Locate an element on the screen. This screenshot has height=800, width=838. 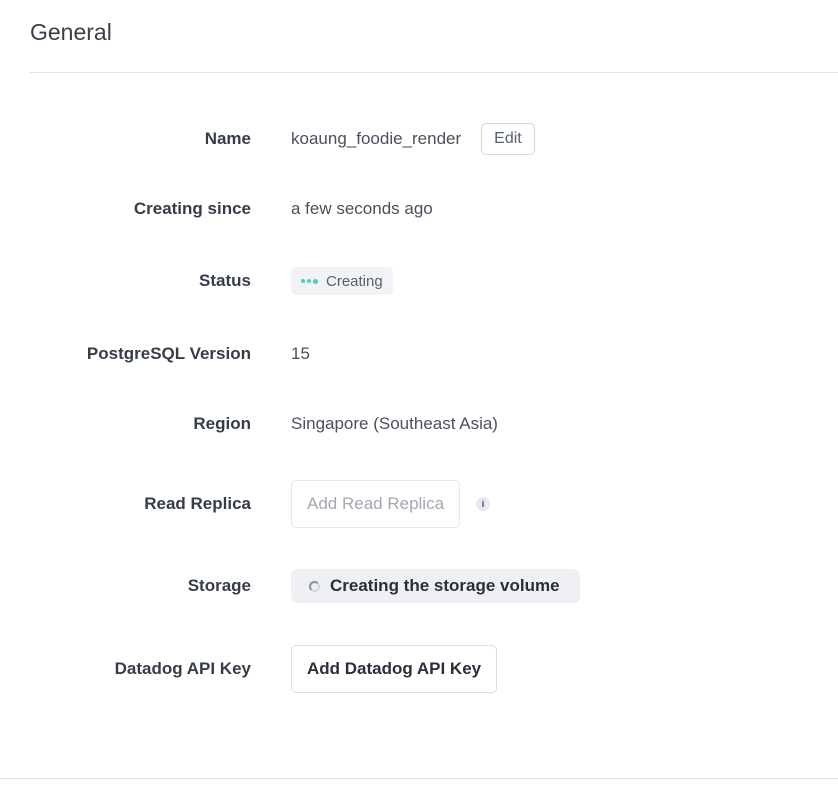
field-row-datadog: Datadog API Key Add Datadog API Key is located at coordinates (419, 669).